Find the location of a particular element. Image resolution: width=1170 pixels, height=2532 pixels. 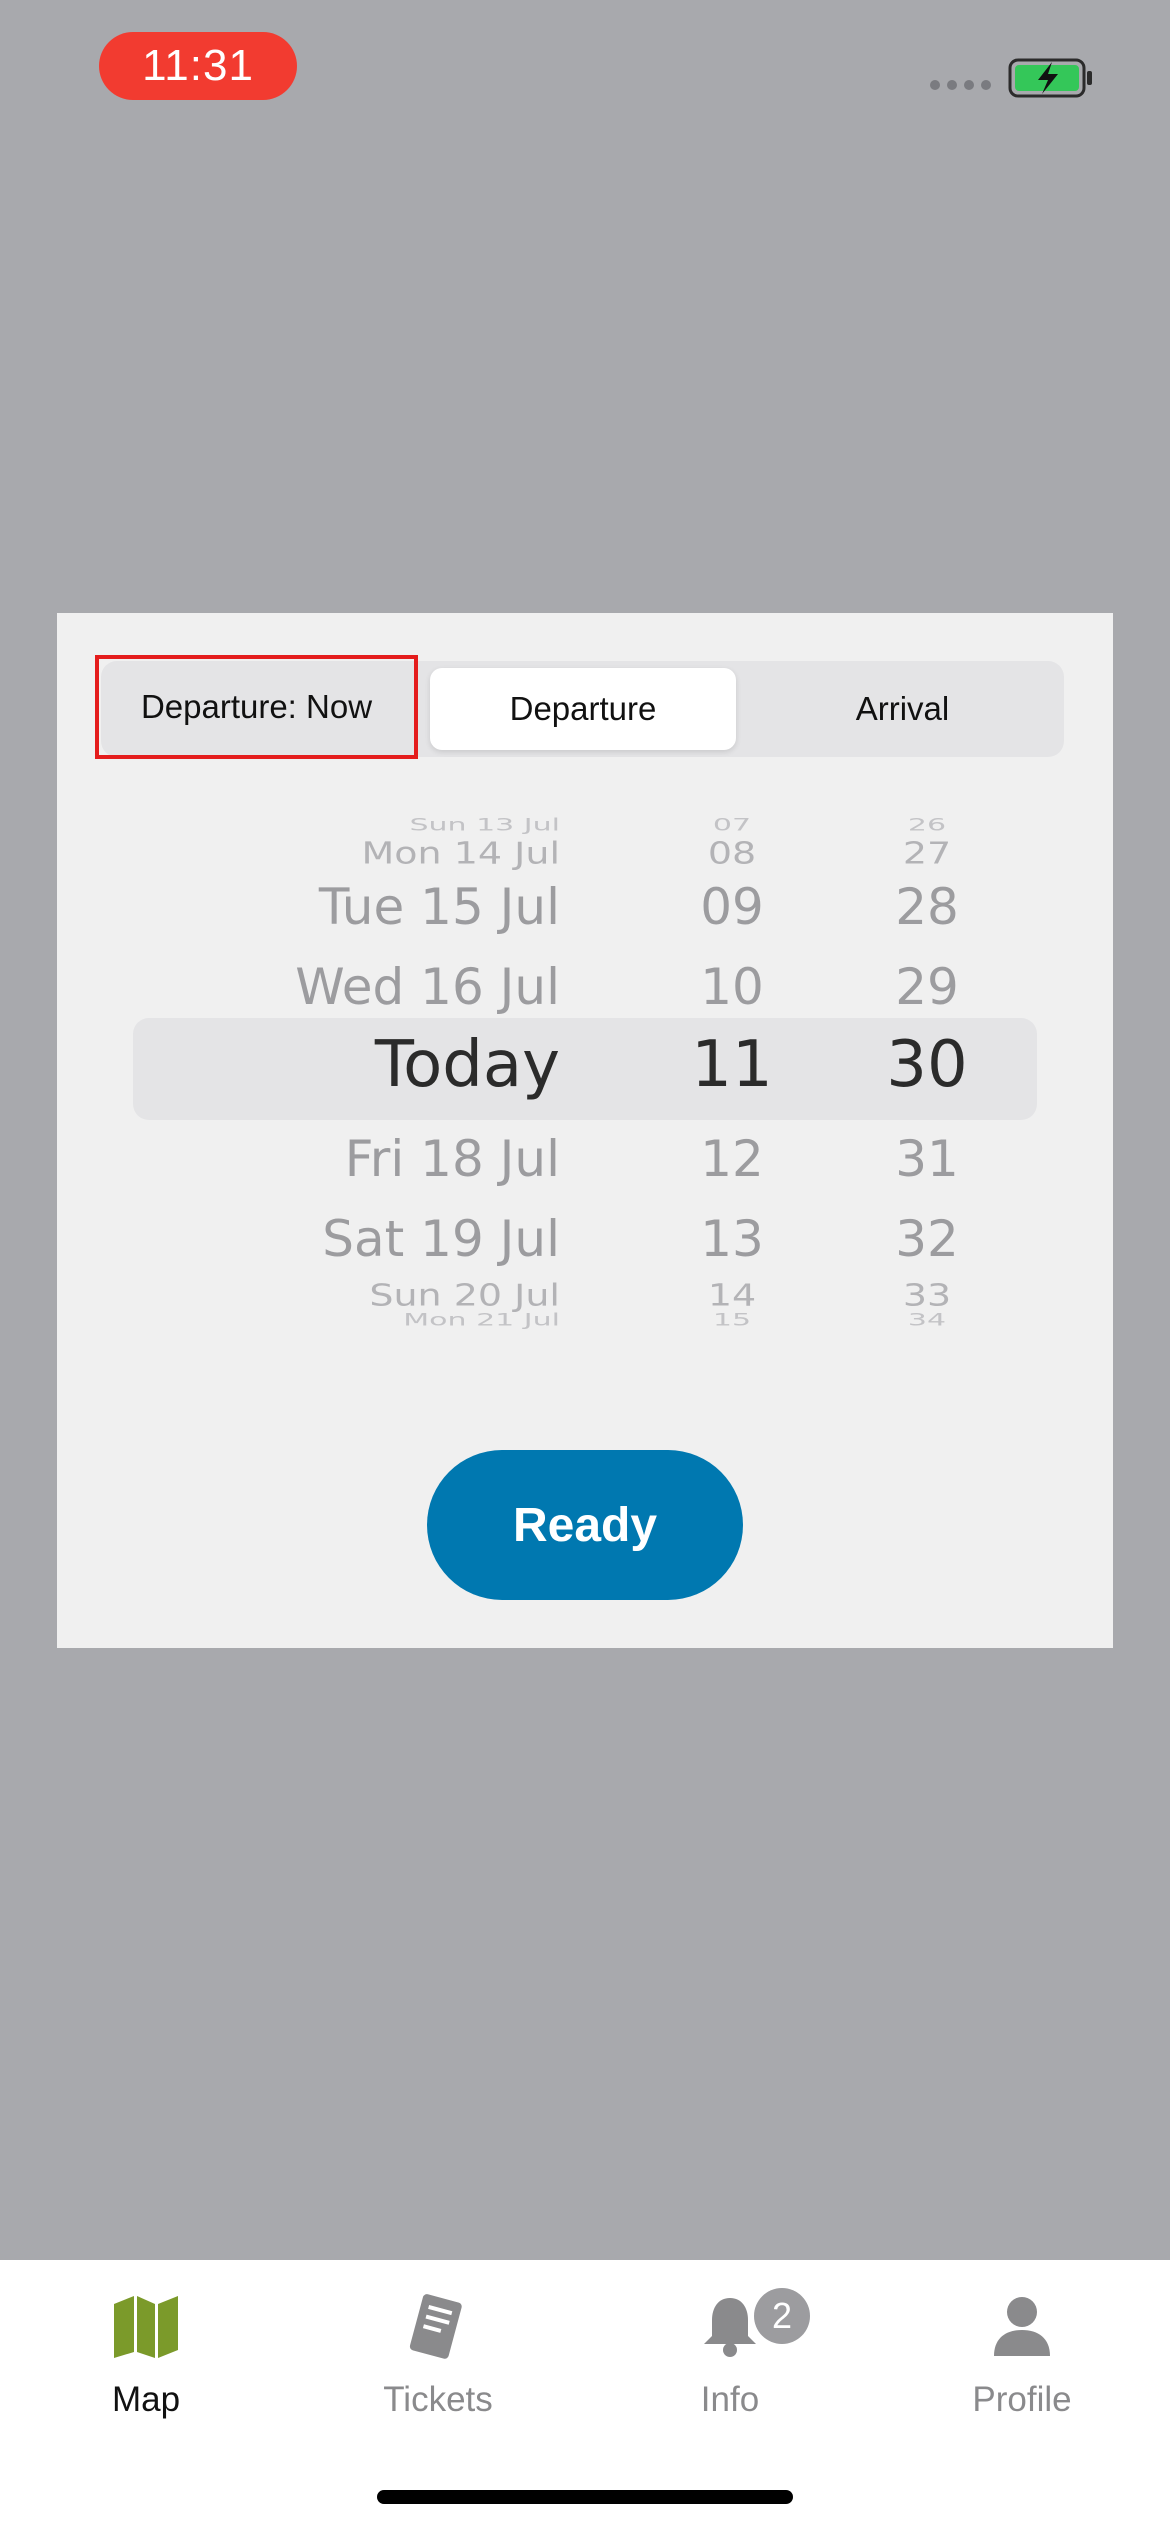

picker-hour: 13 is located at coordinates (732, 1239).